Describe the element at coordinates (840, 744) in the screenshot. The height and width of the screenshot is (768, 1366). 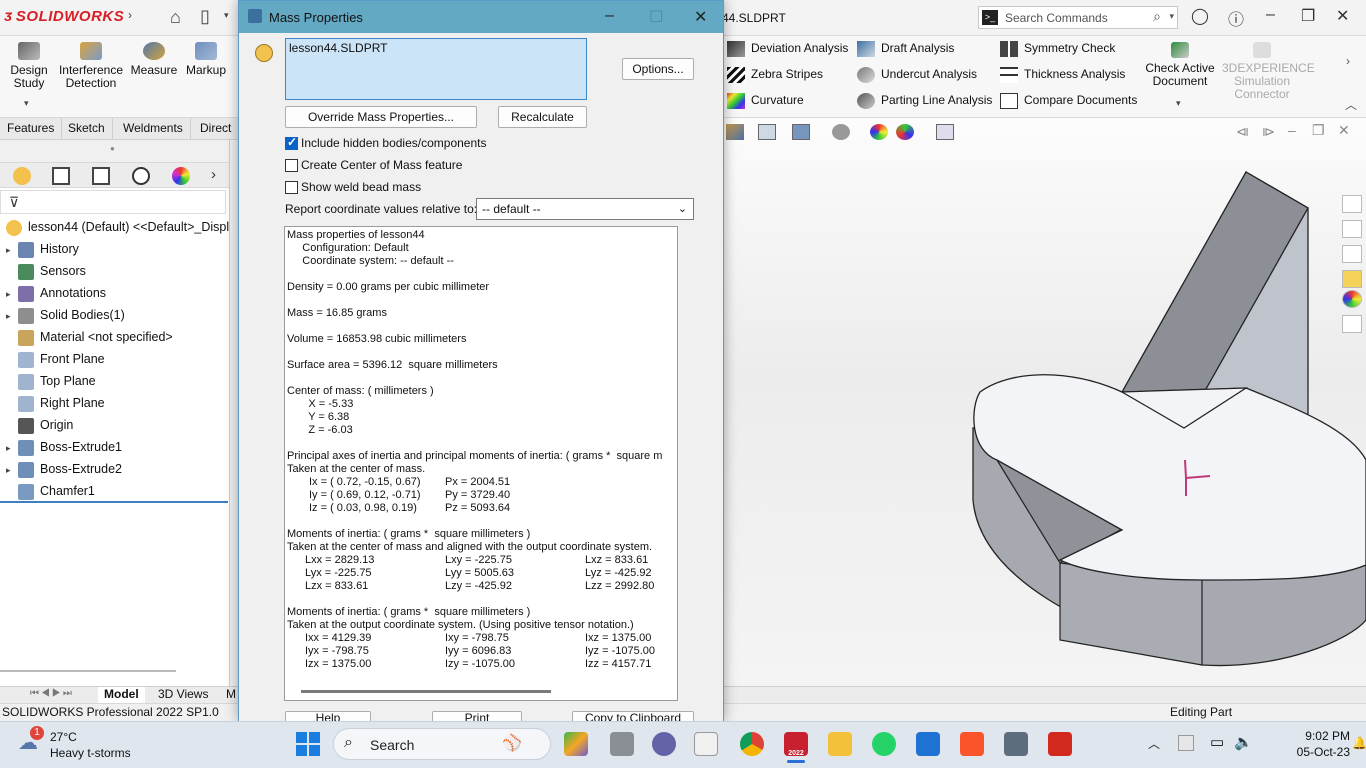
I see `file-explorer-taskbar-icon` at that location.